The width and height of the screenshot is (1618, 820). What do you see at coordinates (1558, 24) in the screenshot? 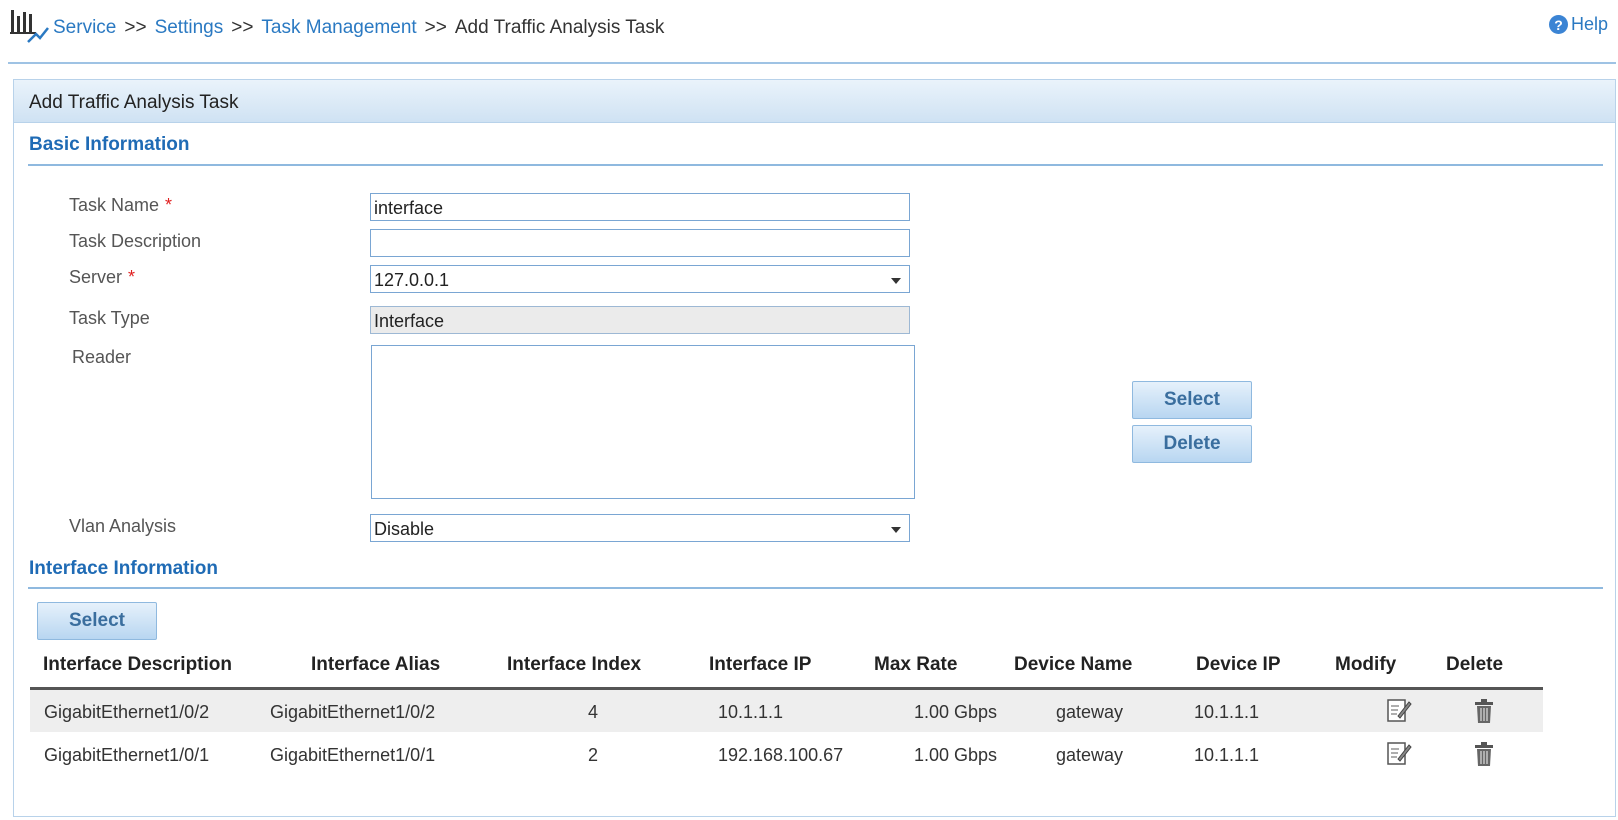
I see `question-circle-icon: ?` at bounding box center [1558, 24].